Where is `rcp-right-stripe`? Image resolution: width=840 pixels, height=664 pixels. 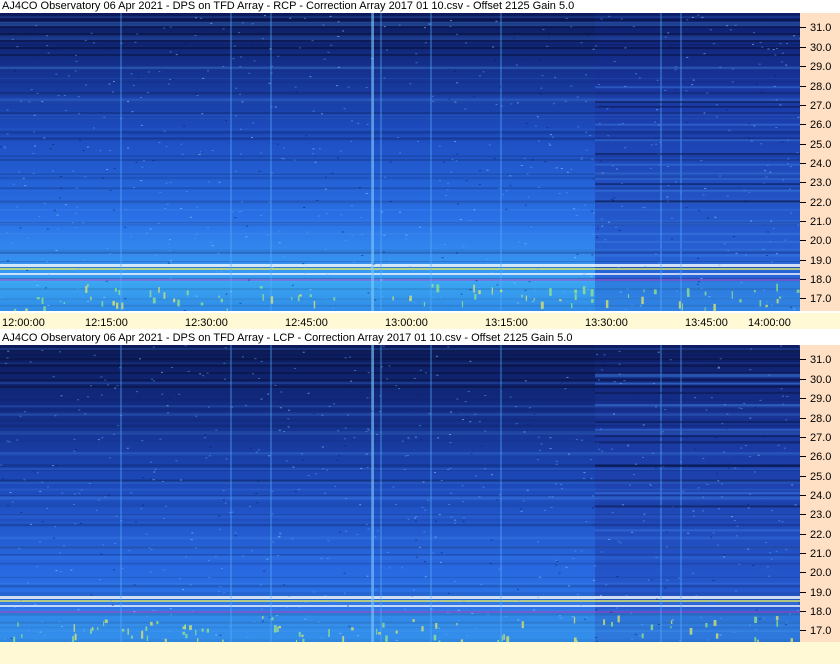
rcp-right-stripe is located at coordinates (697, 178).